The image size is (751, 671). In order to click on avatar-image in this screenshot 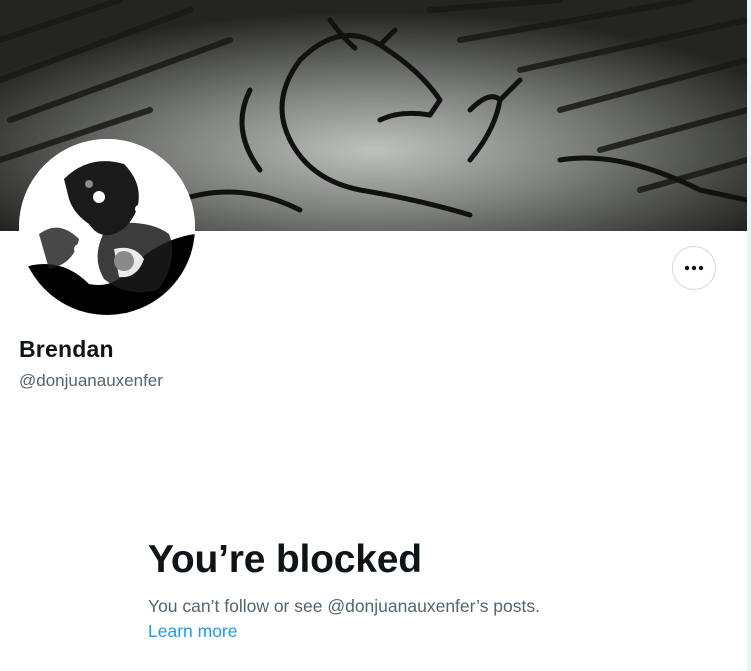, I will do `click(107, 227)`.